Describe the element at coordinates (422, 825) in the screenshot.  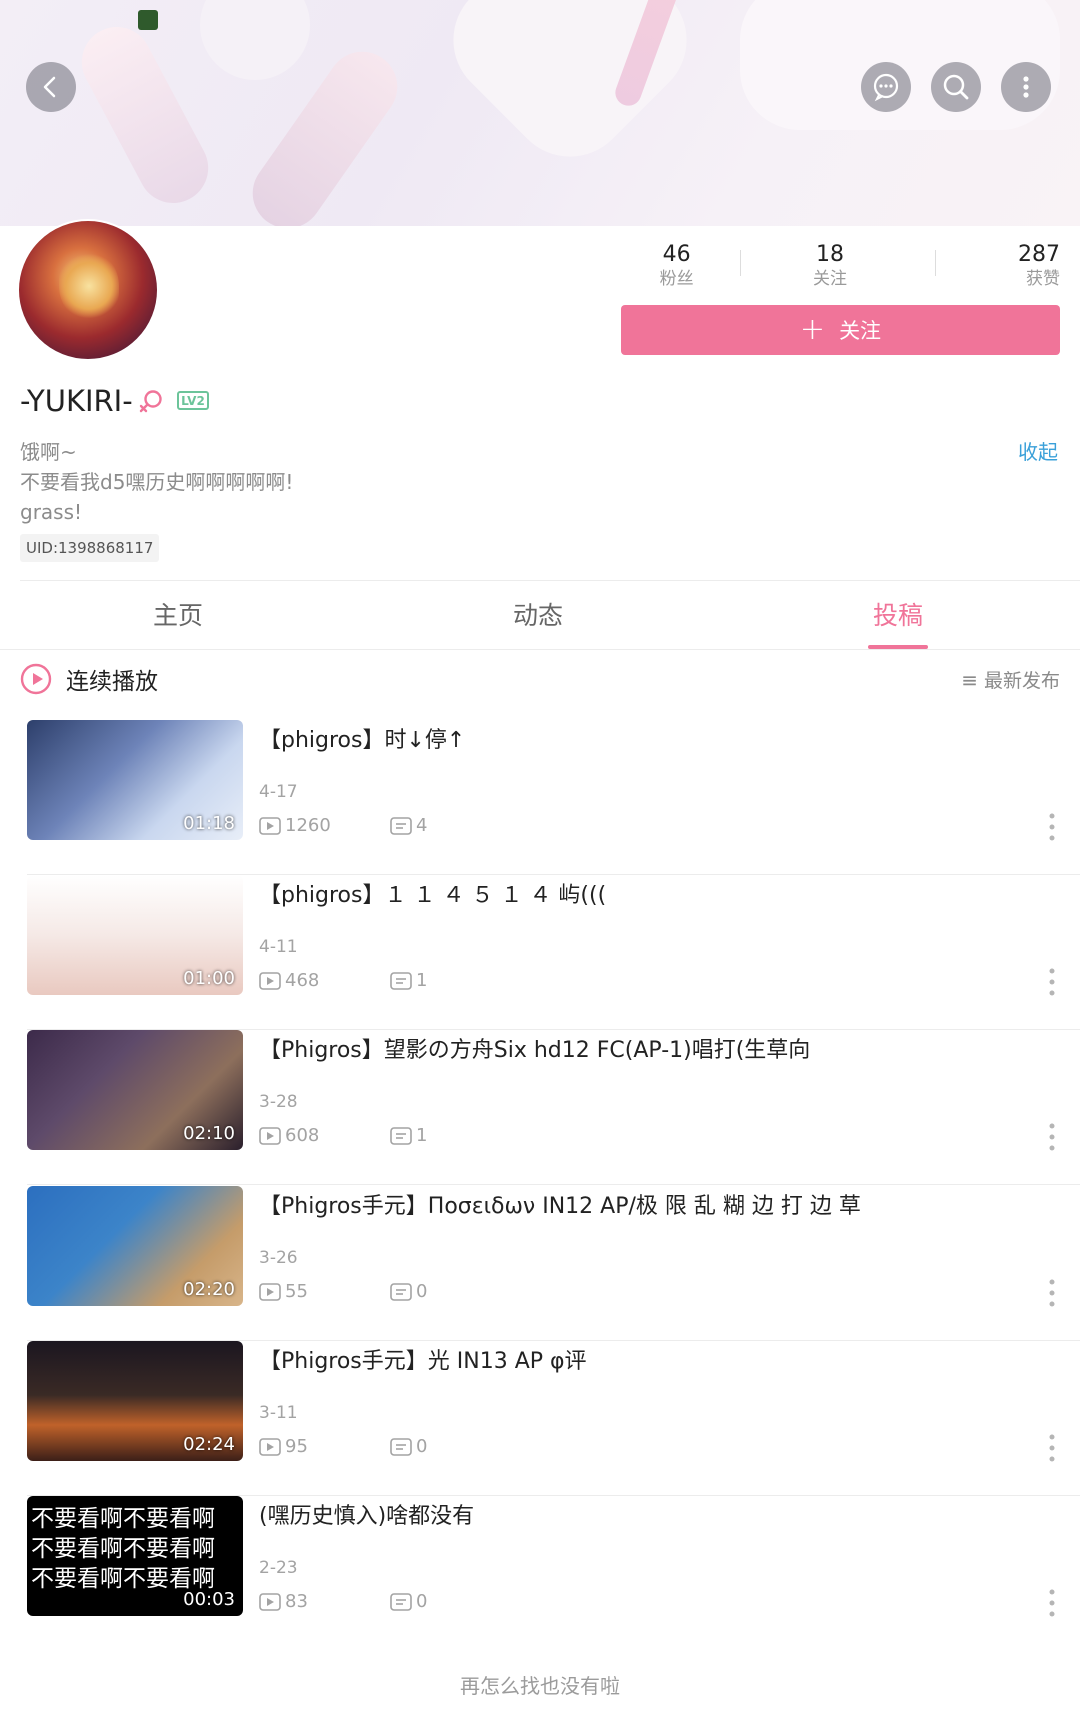
I see `comment-count-value: 4` at that location.